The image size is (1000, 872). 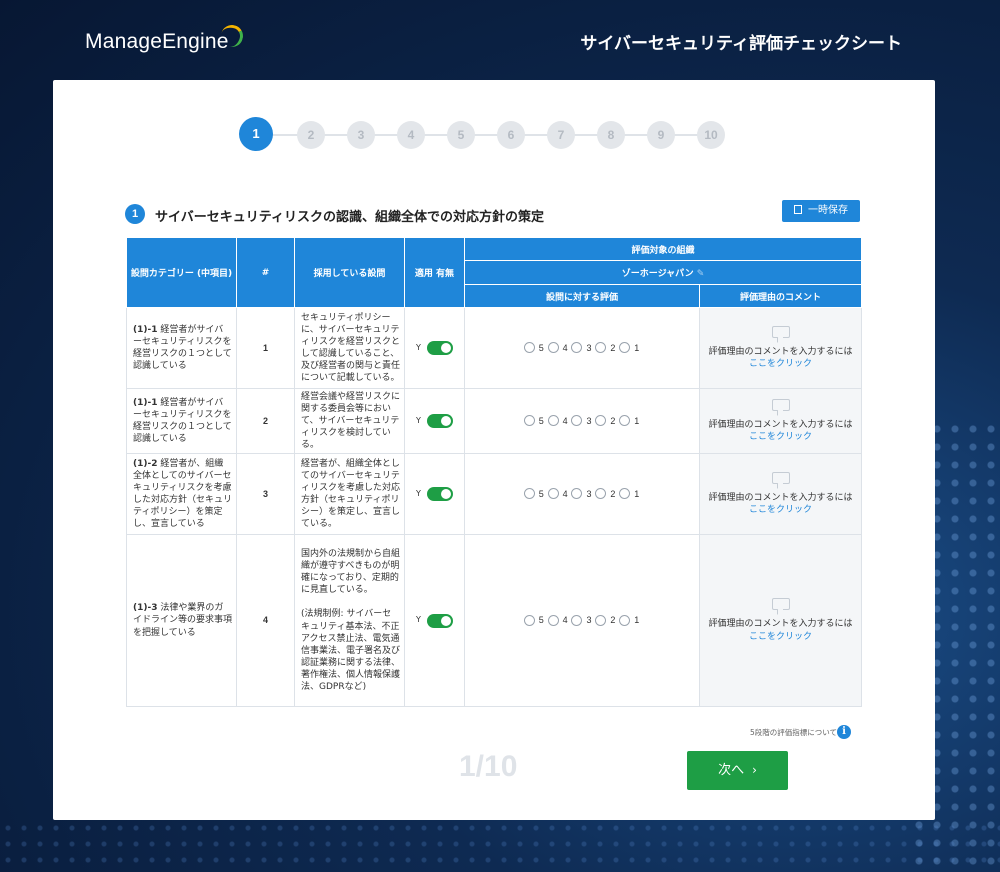 I want to click on next-button: 次へ ›, so click(x=737, y=770).